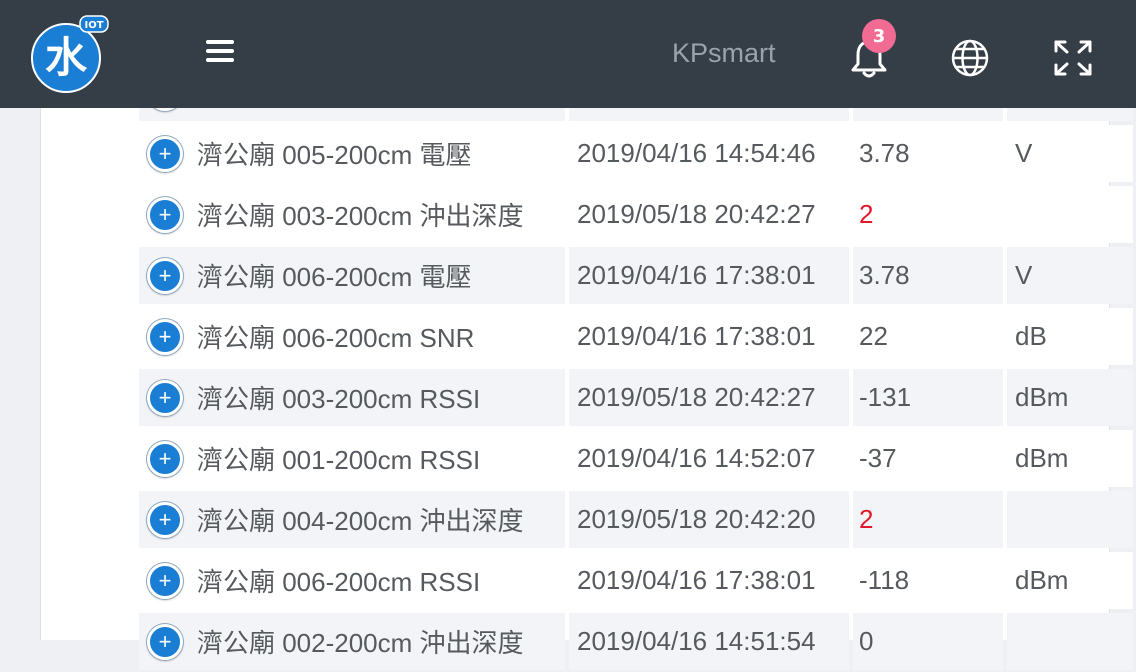  What do you see at coordinates (879, 36) in the screenshot?
I see `notification-badge: 3` at bounding box center [879, 36].